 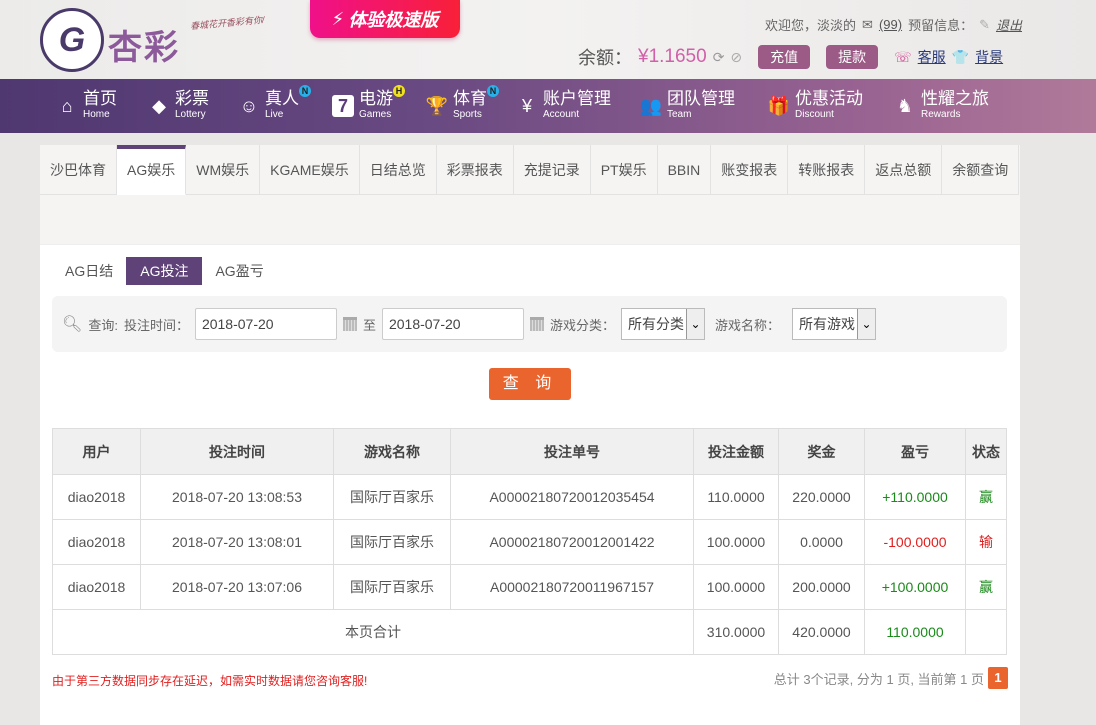 I want to click on query-button: 查 询, so click(x=530, y=384).